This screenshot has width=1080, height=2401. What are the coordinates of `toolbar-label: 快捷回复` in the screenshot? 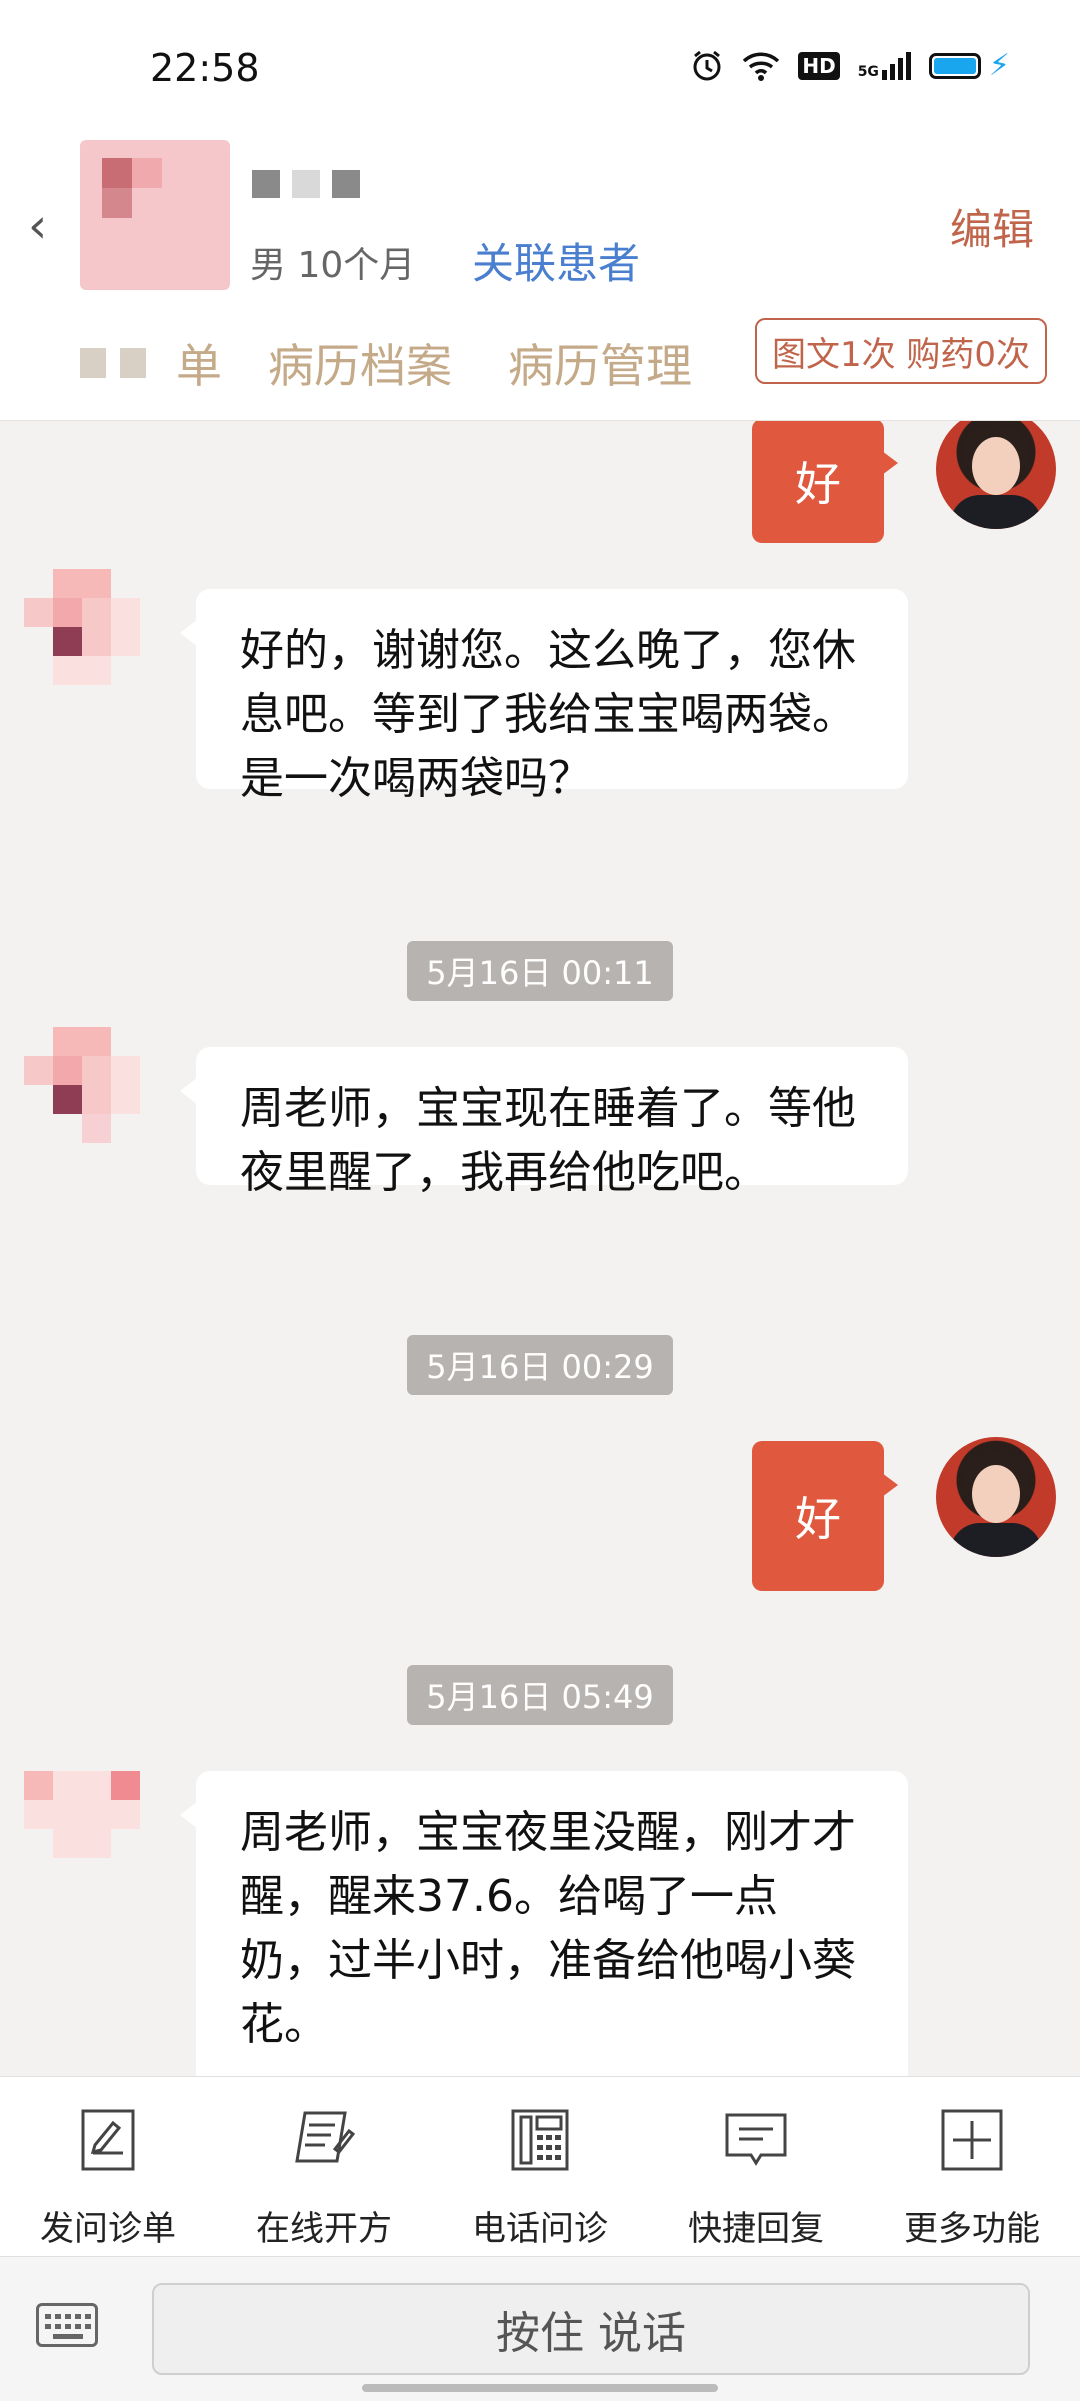 It's located at (756, 2229).